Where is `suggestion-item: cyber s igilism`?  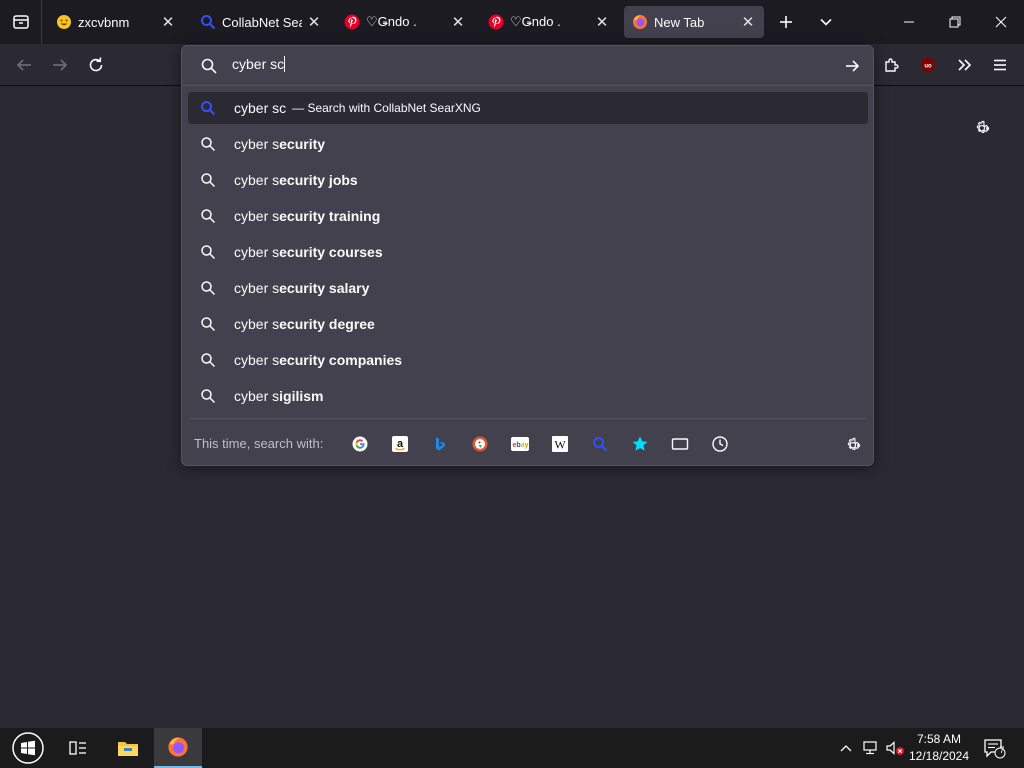 suggestion-item: cyber s igilism is located at coordinates (528, 396).